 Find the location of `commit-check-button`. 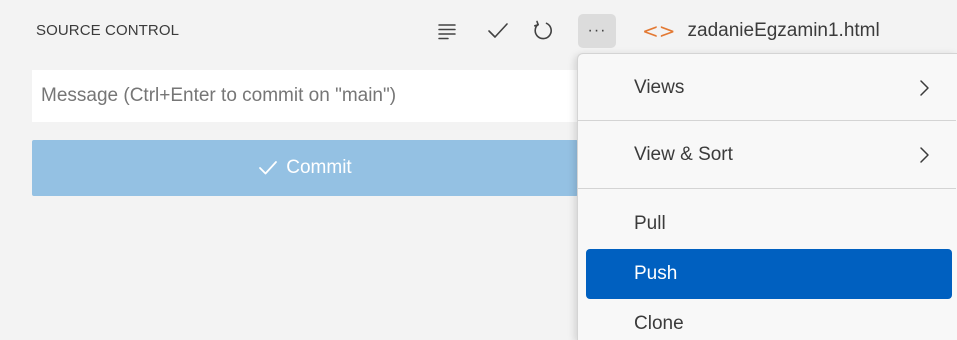

commit-check-button is located at coordinates (498, 31).